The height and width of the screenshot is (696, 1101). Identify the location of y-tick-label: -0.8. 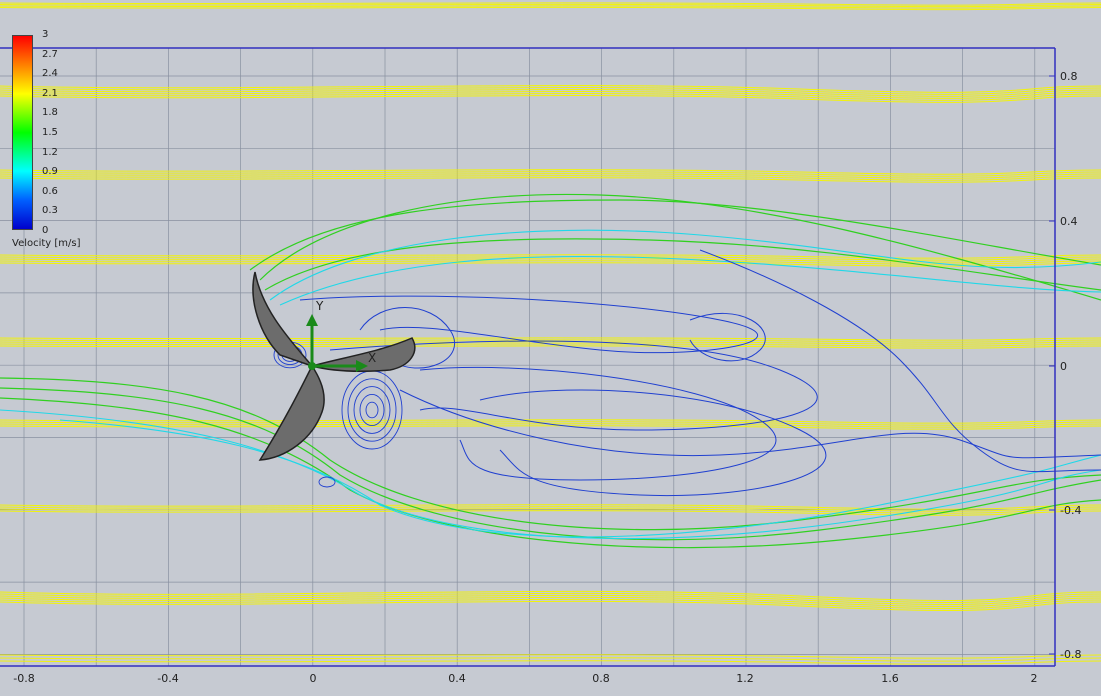
(1070, 654).